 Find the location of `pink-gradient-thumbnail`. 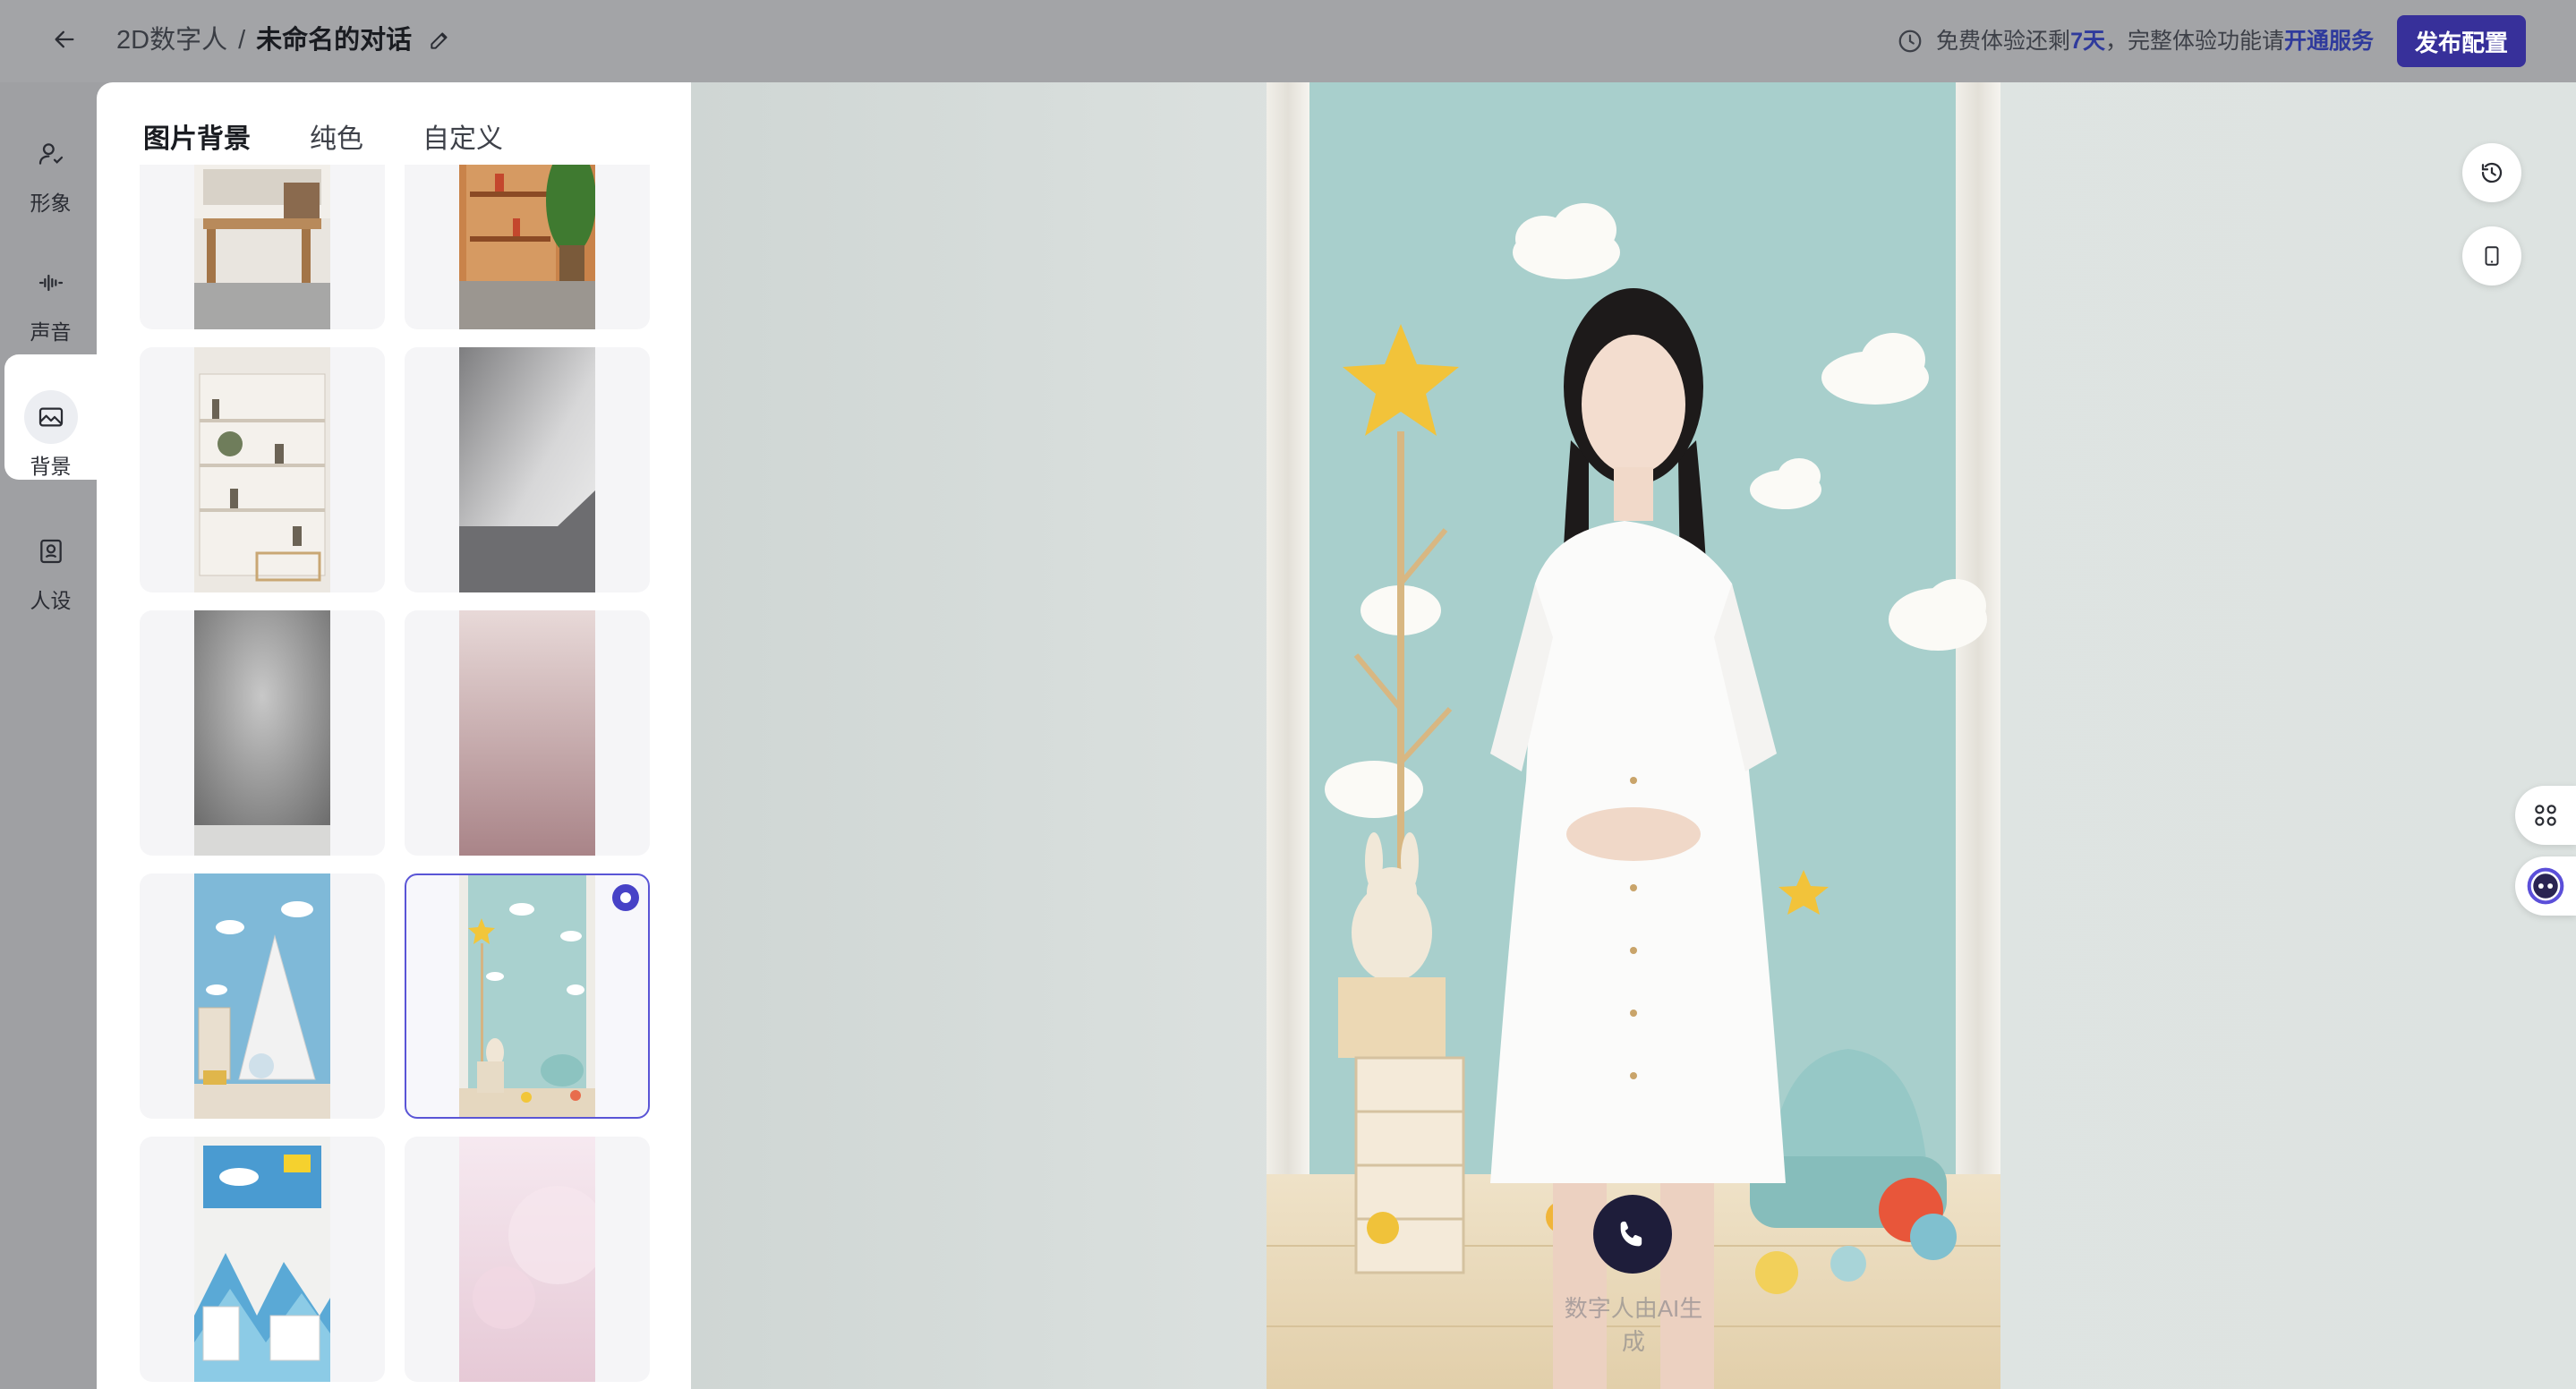

pink-gradient-thumbnail is located at coordinates (527, 733).